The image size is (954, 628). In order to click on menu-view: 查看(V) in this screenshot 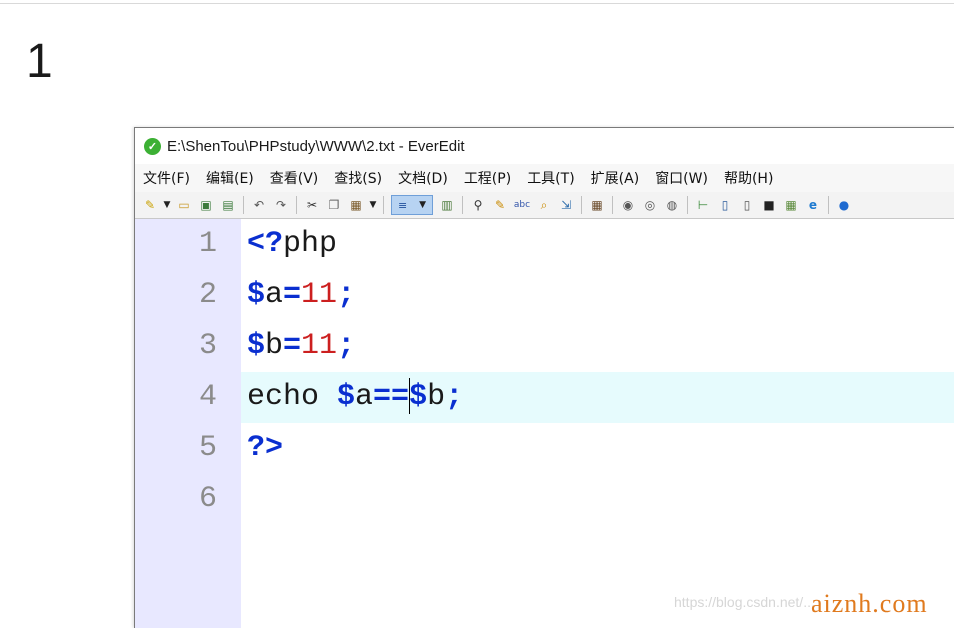, I will do `click(294, 178)`.